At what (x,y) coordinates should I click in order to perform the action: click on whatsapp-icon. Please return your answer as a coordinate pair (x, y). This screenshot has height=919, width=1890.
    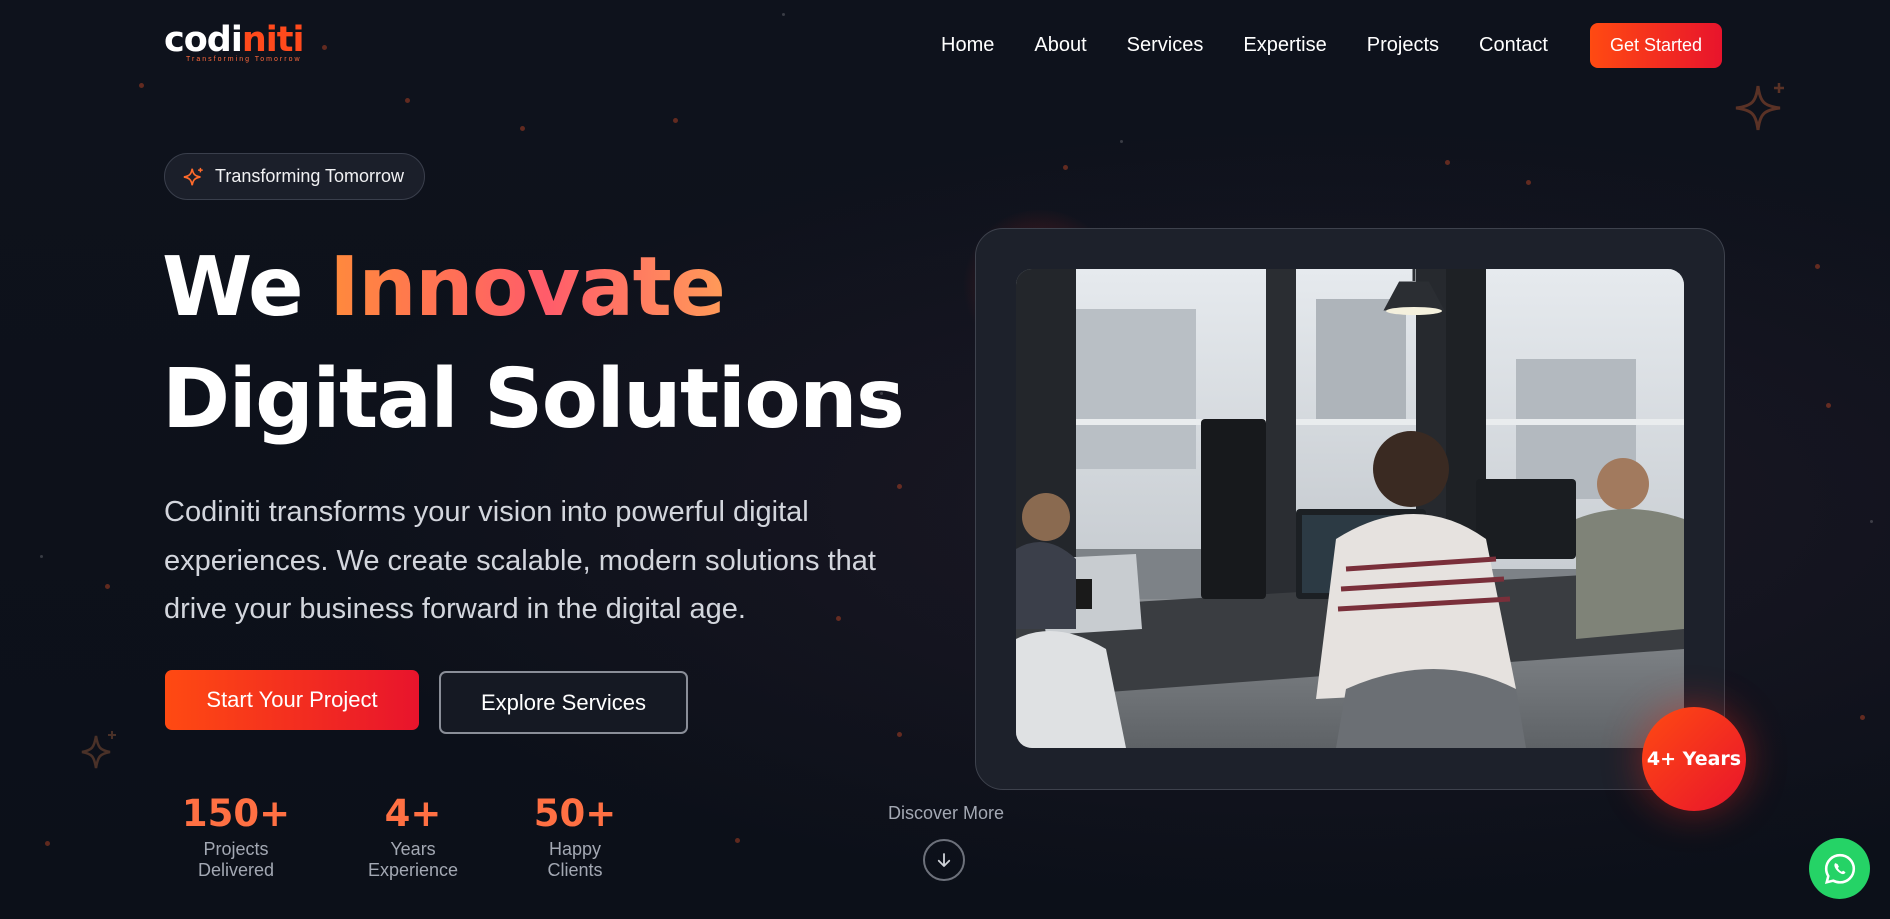
    Looking at the image, I should click on (1839, 868).